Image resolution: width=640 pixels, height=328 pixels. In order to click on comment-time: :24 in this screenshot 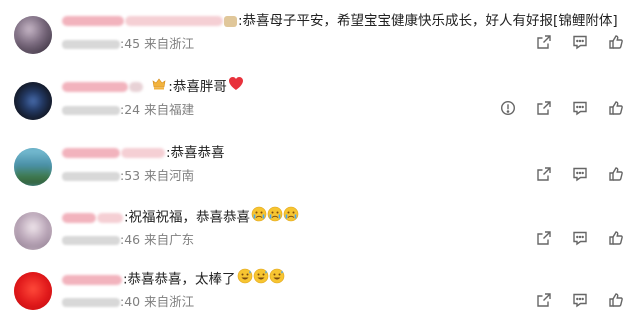, I will do `click(130, 109)`.